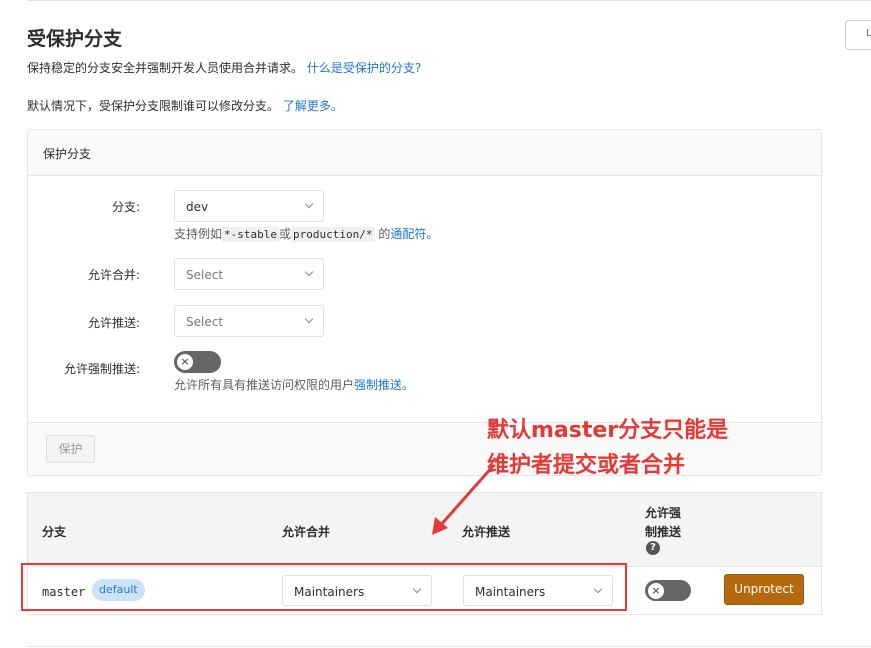  I want to click on force-hint-text: 允许所有具有推送访问权限的用户, so click(264, 385).